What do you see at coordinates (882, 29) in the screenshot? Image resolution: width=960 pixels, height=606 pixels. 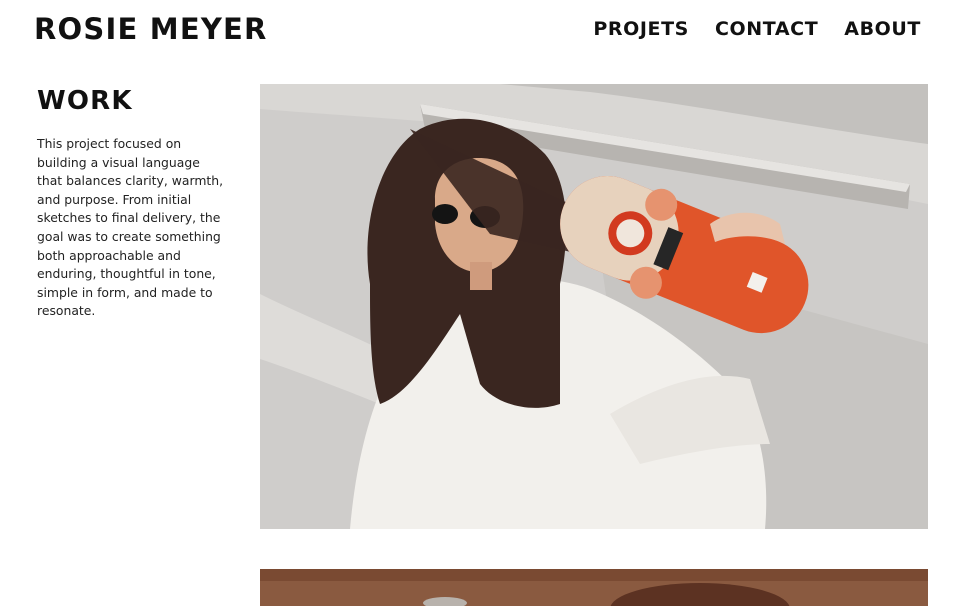 I see `nav-about-link: ABOUT` at bounding box center [882, 29].